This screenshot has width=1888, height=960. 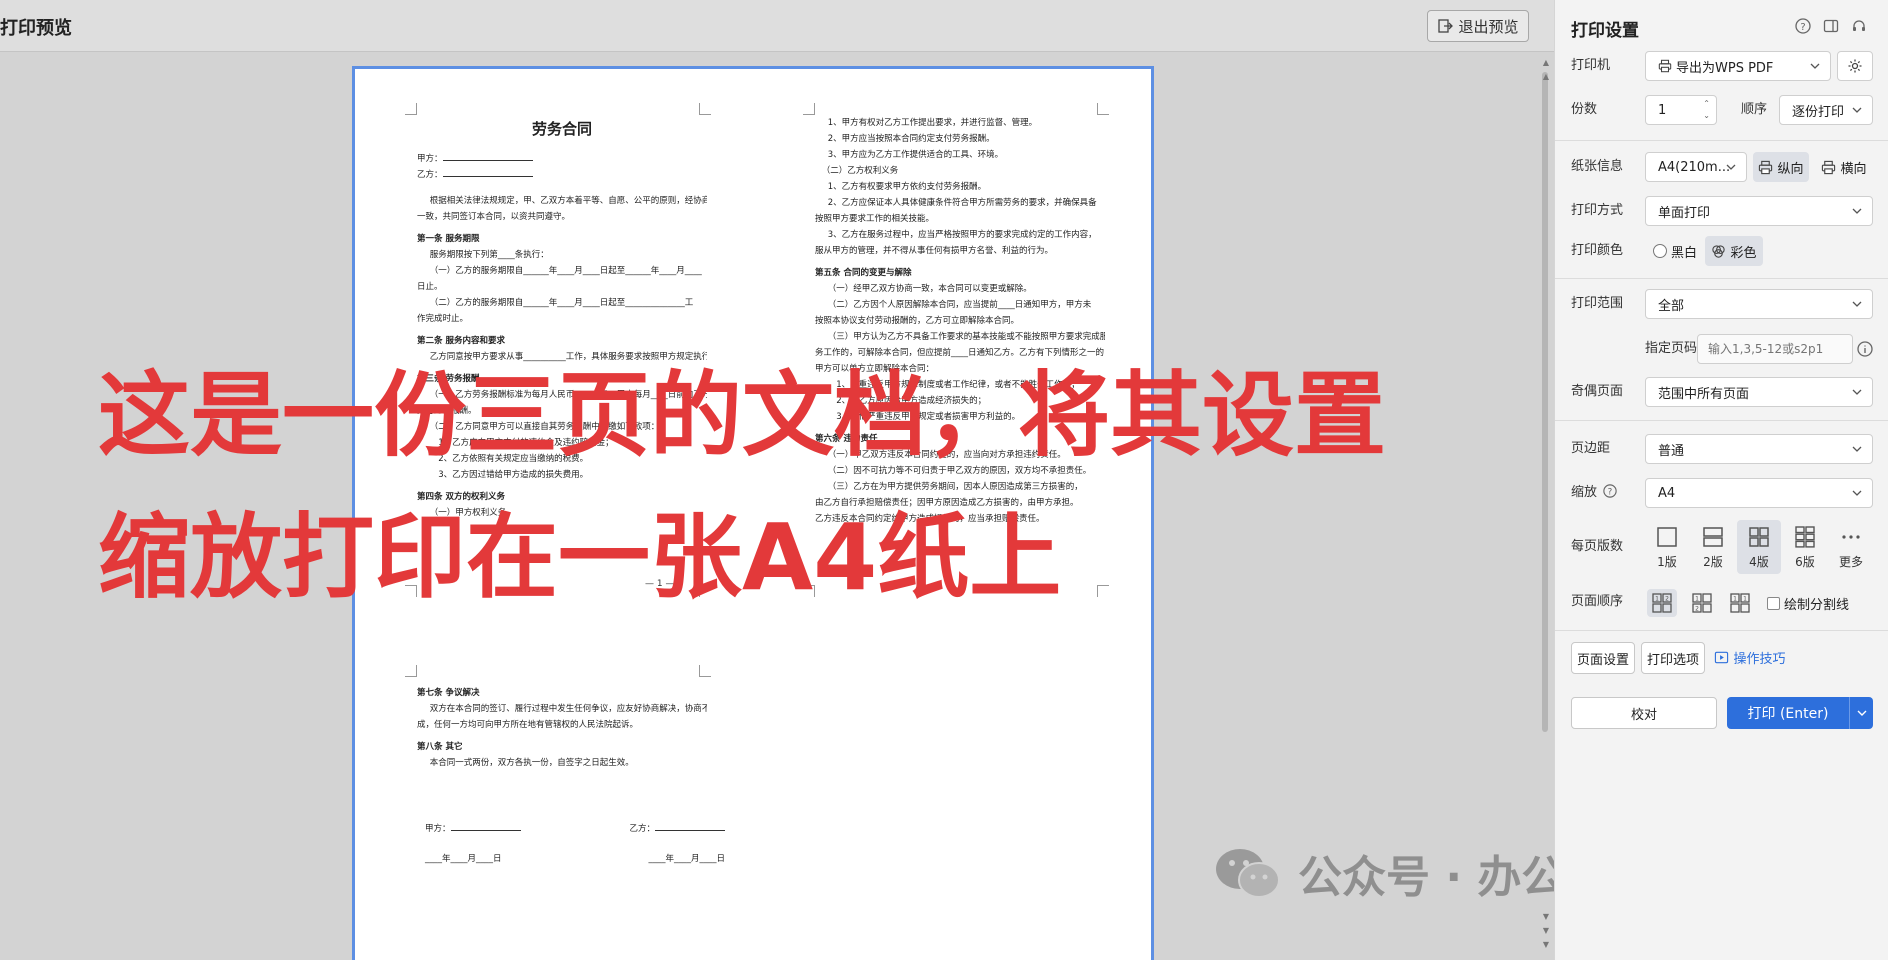 I want to click on sign-a-date: ____年____月____日, so click(x=463, y=859).